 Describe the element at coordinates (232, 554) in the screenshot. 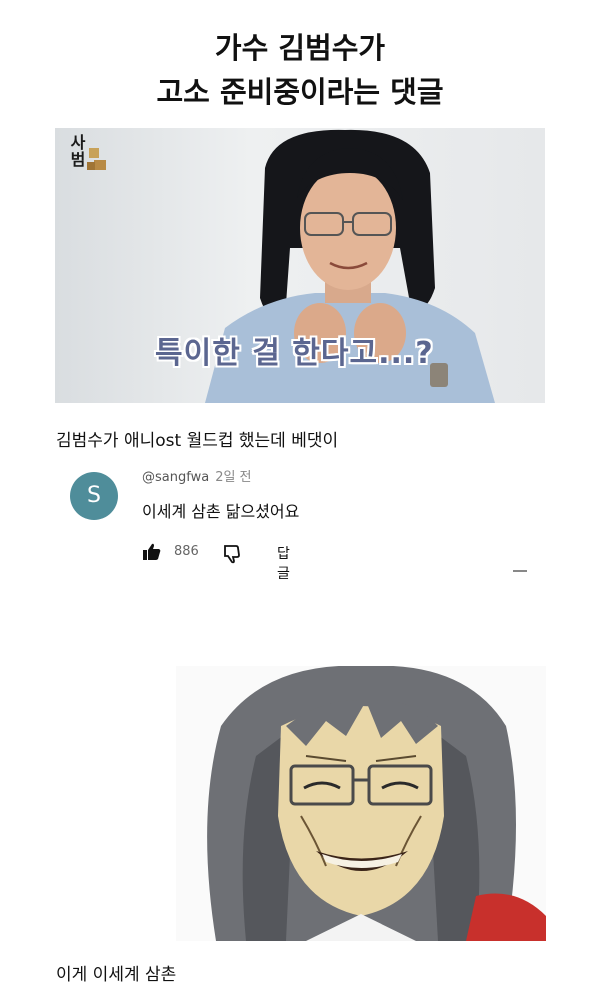

I see `thumbs-down-icon` at that location.